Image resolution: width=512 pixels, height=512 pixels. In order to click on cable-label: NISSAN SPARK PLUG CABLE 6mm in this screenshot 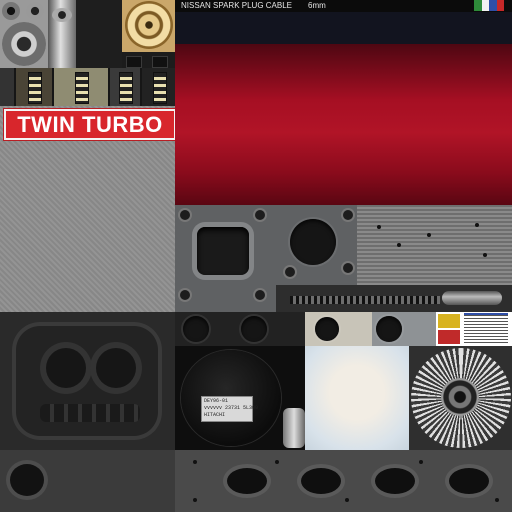, I will do `click(253, 6)`.